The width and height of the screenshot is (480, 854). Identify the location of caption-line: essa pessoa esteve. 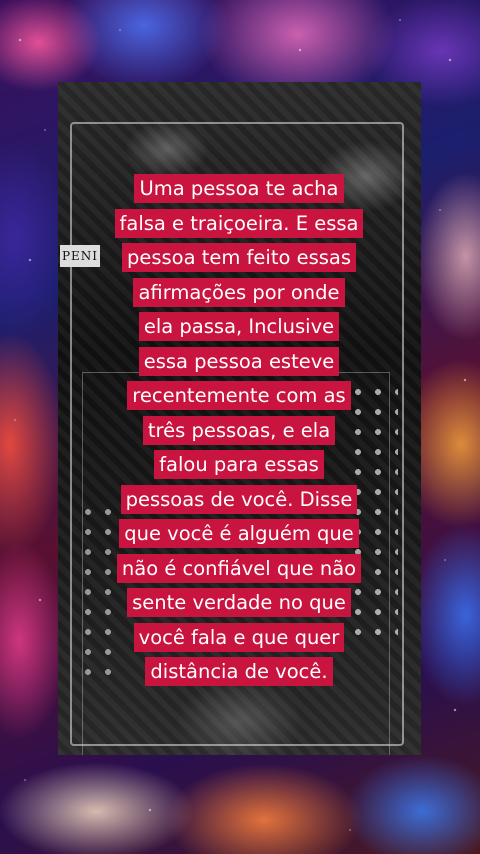
(239, 361).